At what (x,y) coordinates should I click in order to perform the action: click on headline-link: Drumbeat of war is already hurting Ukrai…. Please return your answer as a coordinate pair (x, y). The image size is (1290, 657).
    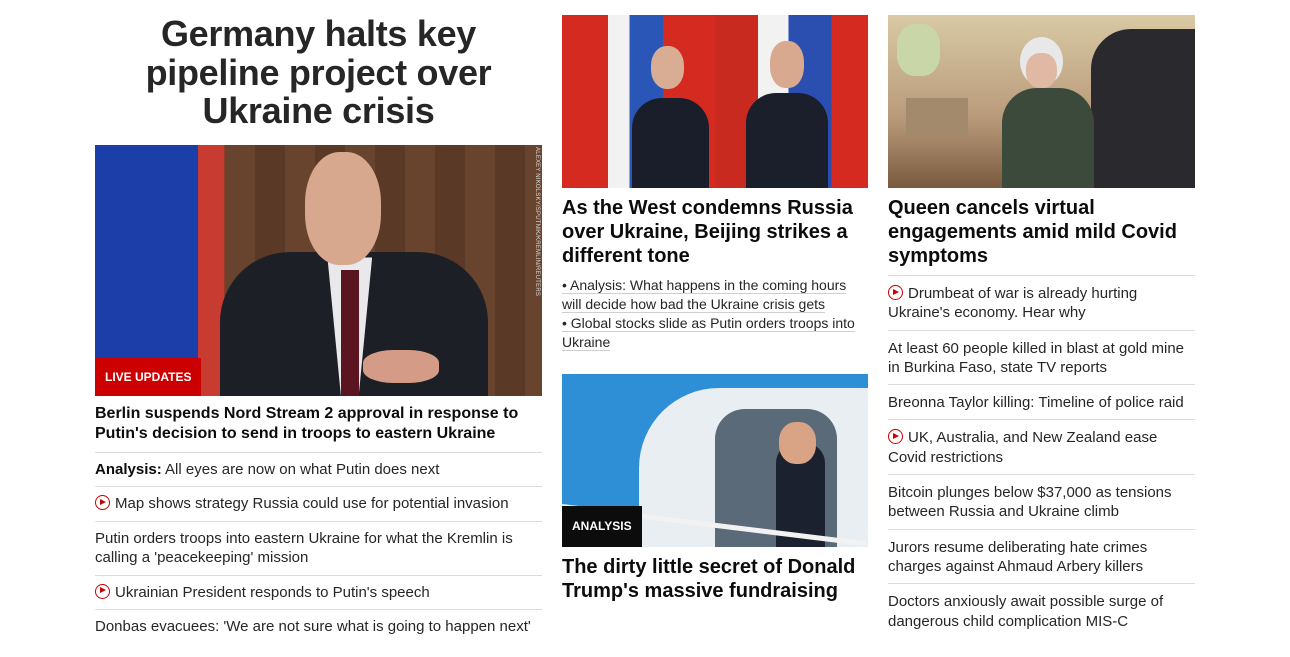
    Looking at the image, I should click on (1041, 303).